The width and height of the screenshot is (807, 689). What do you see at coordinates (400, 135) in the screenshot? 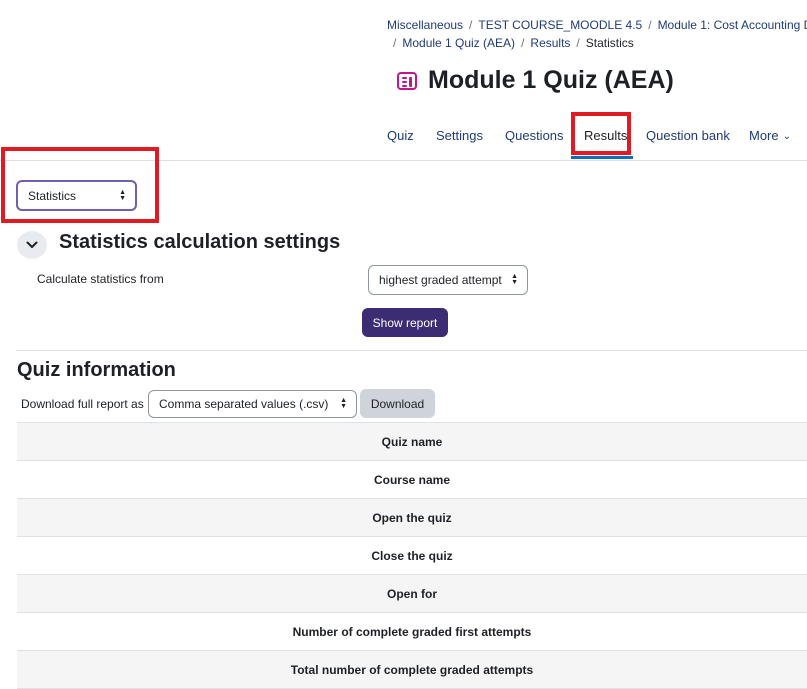
I see `tab-quiz: Quiz` at bounding box center [400, 135].